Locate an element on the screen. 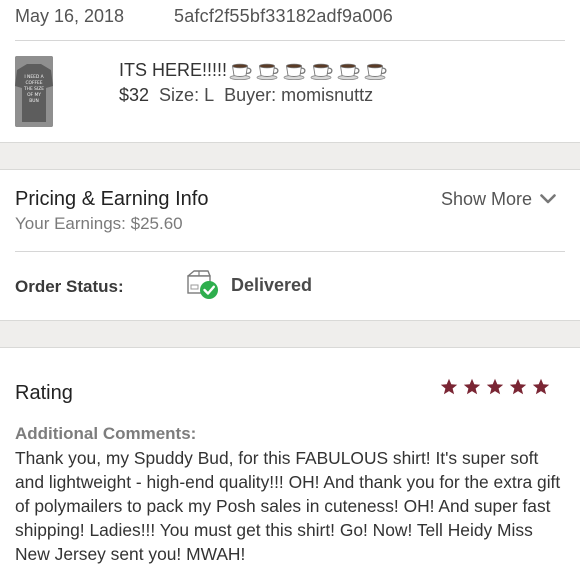 This screenshot has width=580, height=580. comments-label: Additional Comments: is located at coordinates (106, 433).